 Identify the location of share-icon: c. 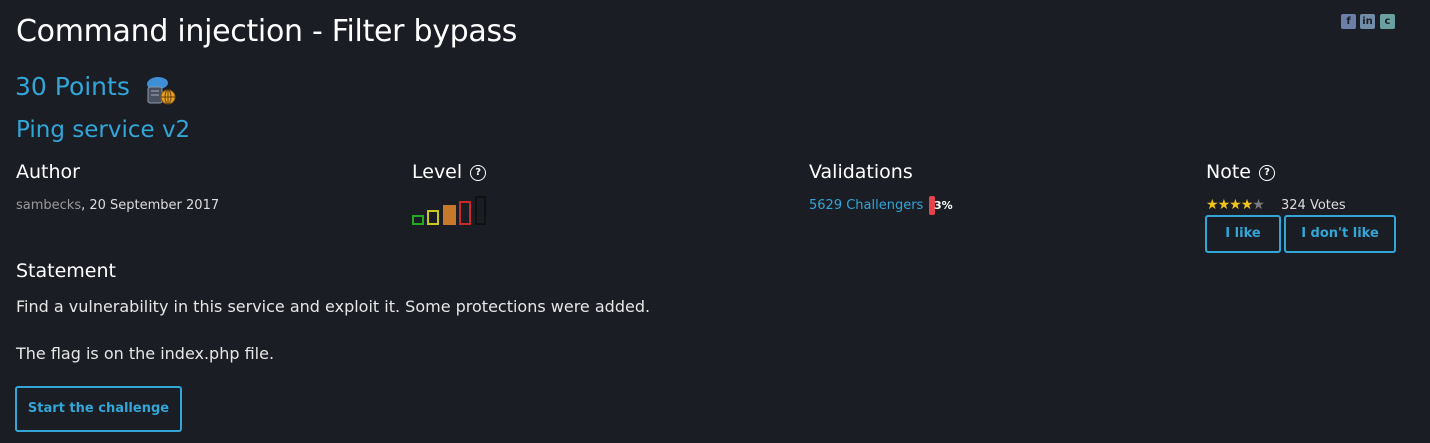
(1387, 21).